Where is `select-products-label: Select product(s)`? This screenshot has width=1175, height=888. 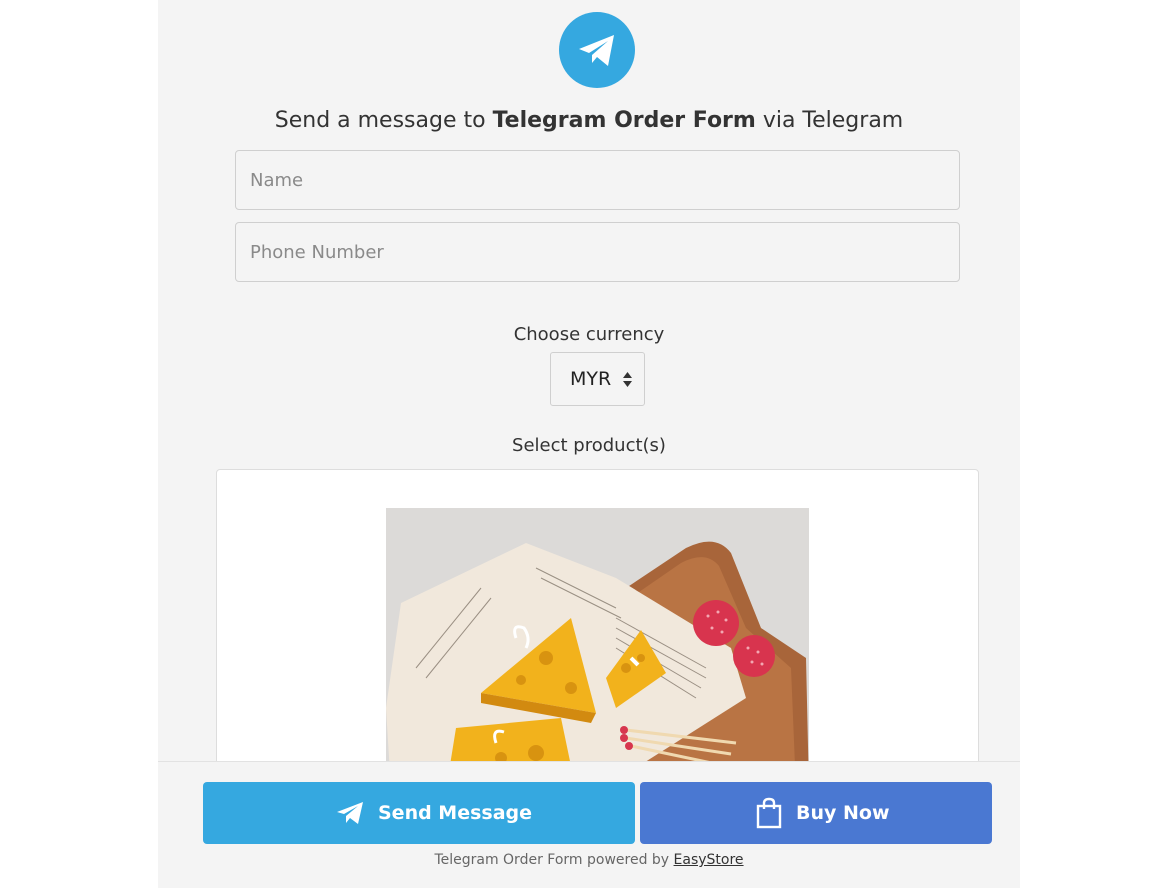 select-products-label: Select product(s) is located at coordinates (589, 445).